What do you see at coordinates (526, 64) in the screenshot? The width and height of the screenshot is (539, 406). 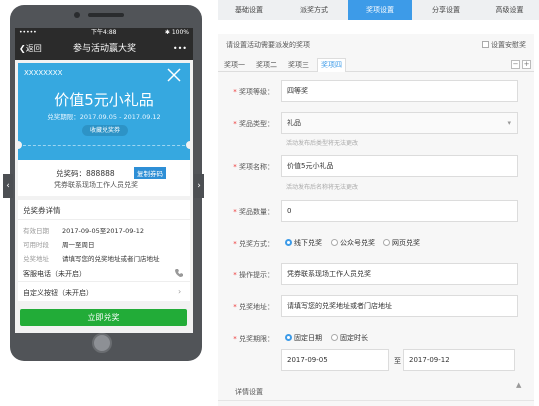 I see `add-prize-button: +` at bounding box center [526, 64].